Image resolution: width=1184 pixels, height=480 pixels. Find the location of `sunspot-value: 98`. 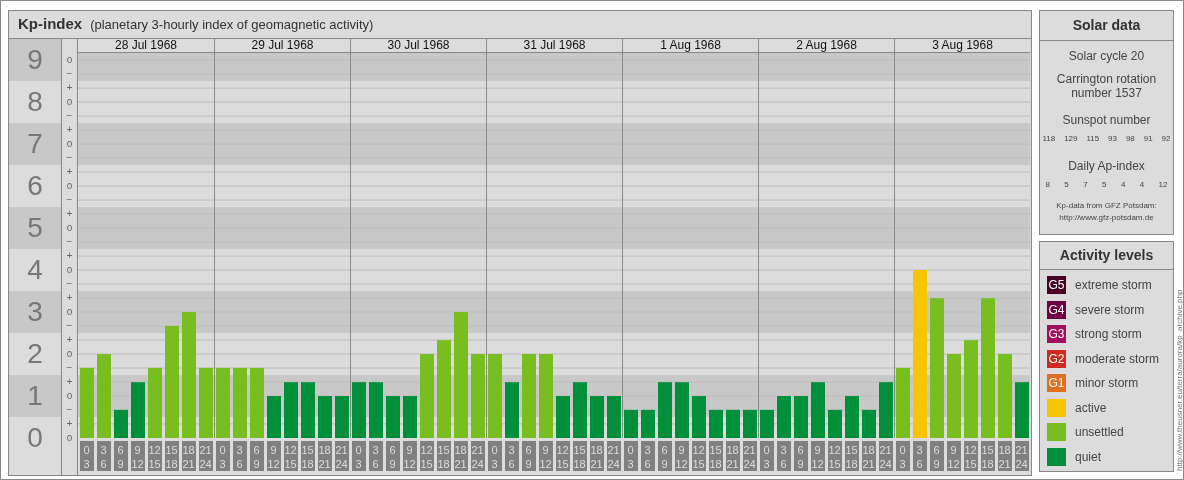

sunspot-value: 98 is located at coordinates (1130, 139).